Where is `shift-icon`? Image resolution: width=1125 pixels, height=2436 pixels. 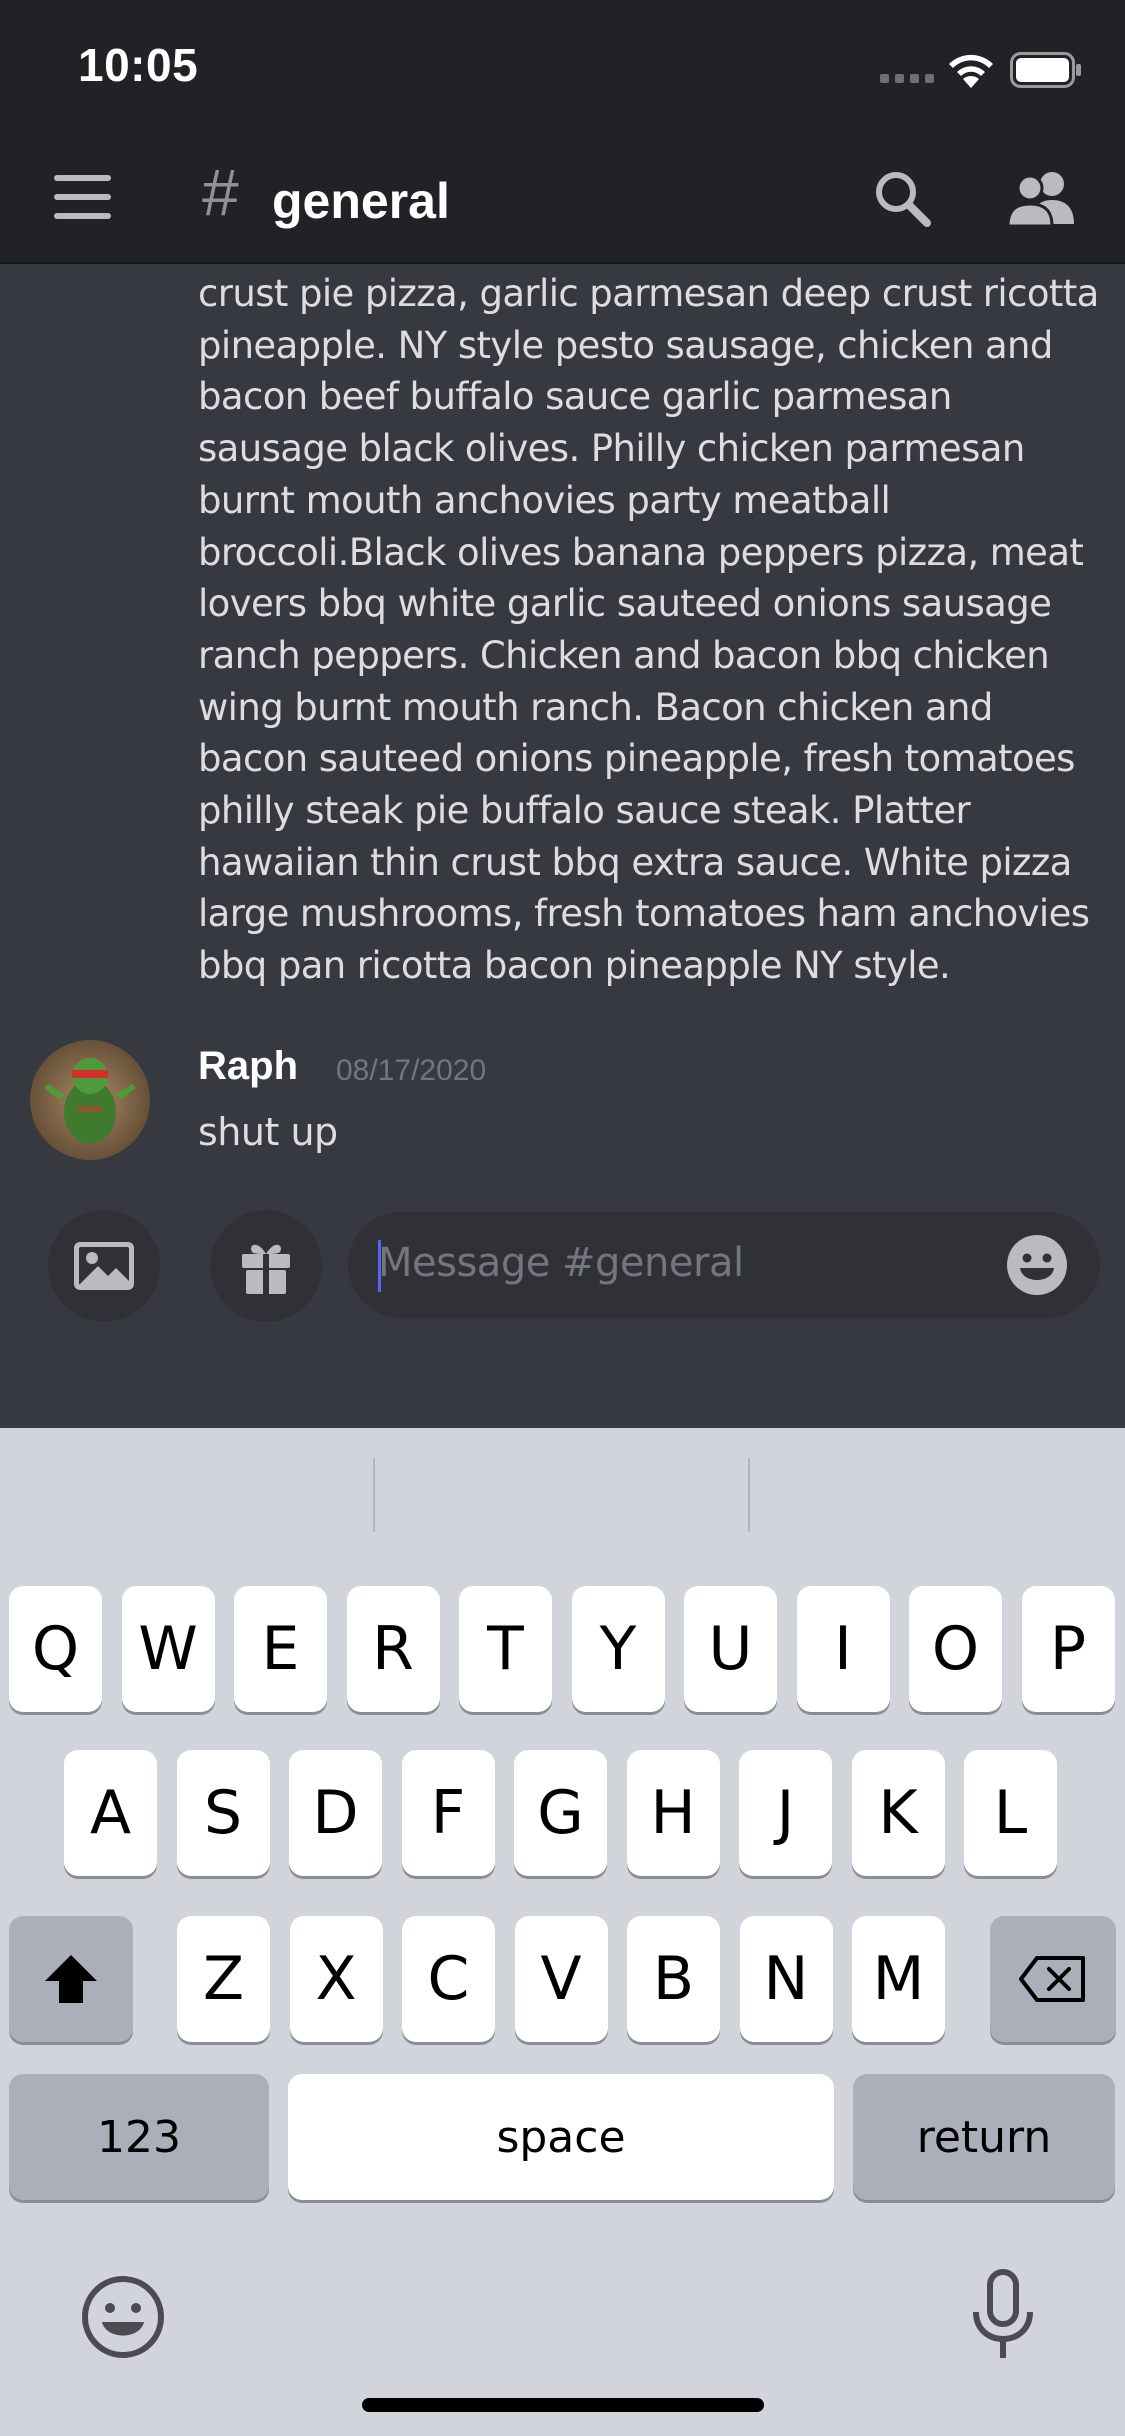
shift-icon is located at coordinates (71, 1979).